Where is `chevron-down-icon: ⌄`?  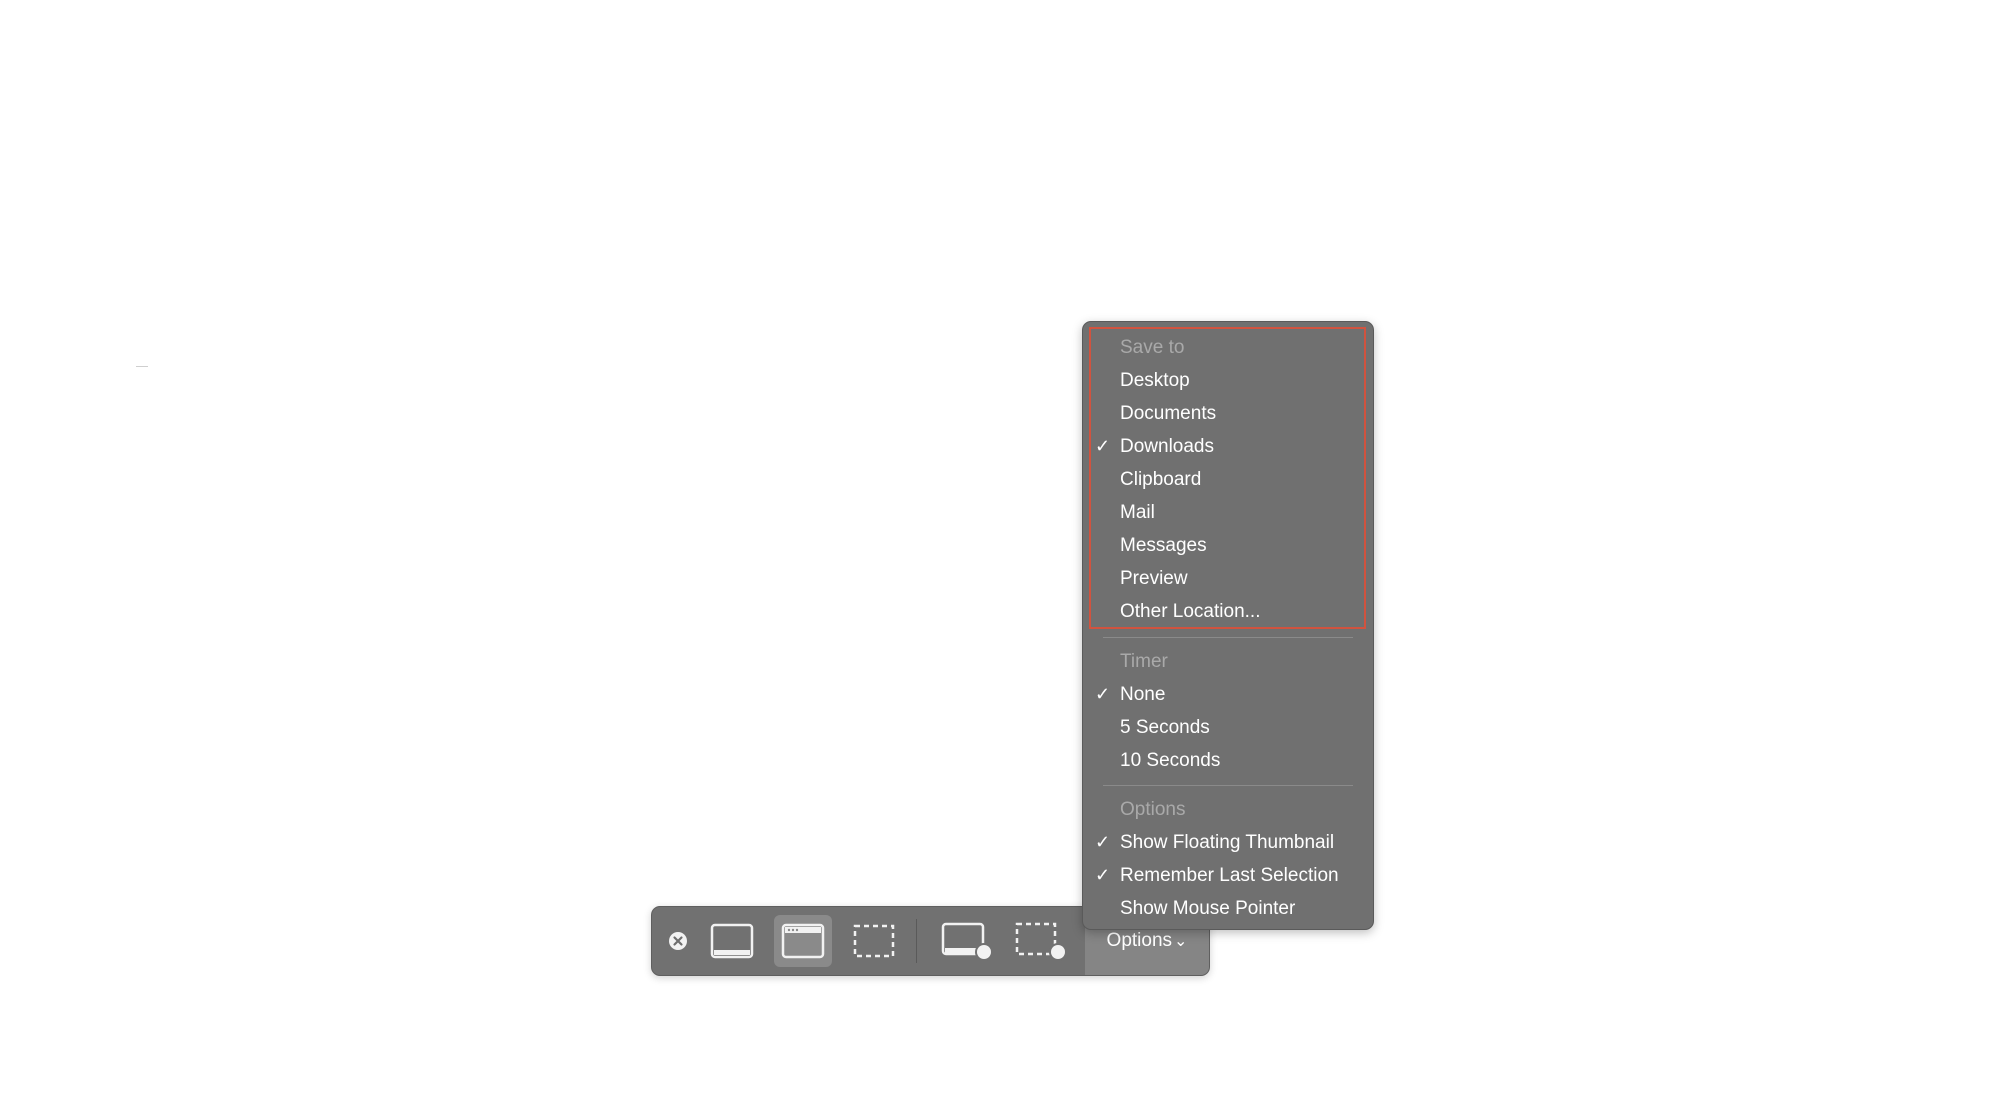 chevron-down-icon: ⌄ is located at coordinates (1181, 941).